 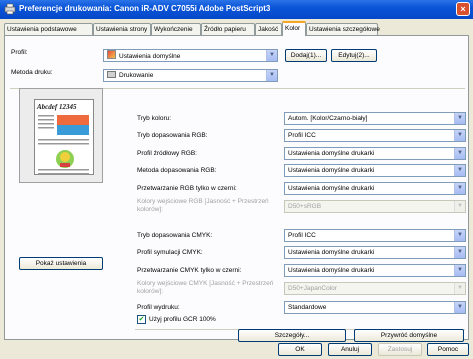 What do you see at coordinates (400, 349) in the screenshot?
I see `apply-button: Zastosuj` at bounding box center [400, 349].